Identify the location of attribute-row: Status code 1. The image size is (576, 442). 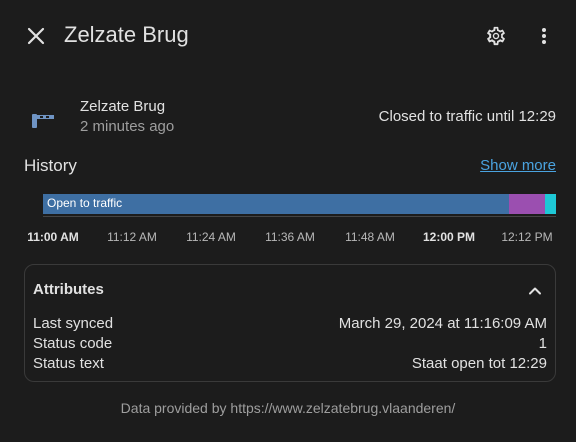
(290, 345).